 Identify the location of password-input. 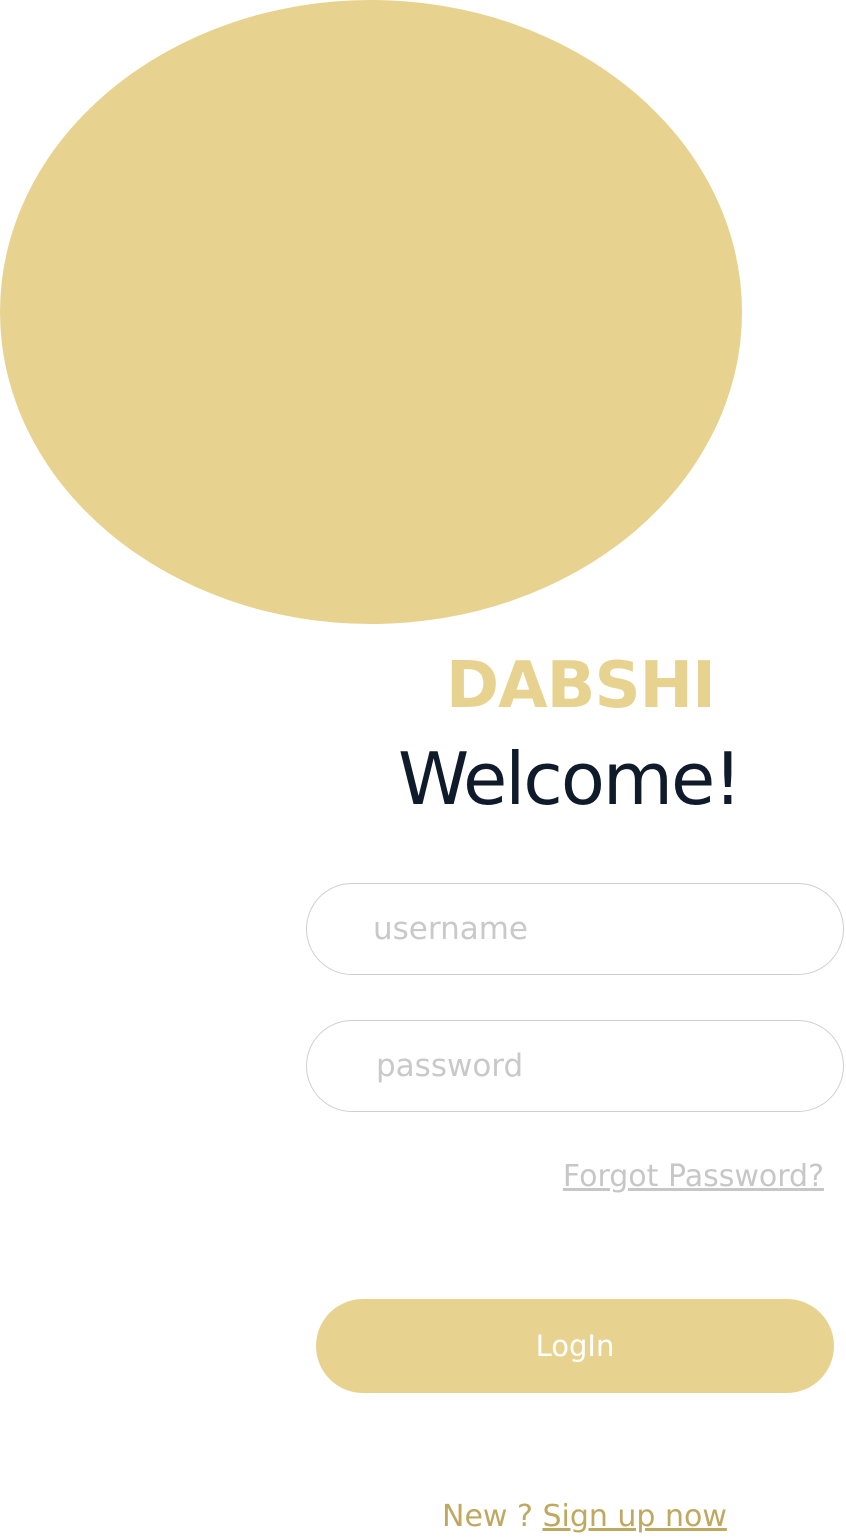
(575, 1066).